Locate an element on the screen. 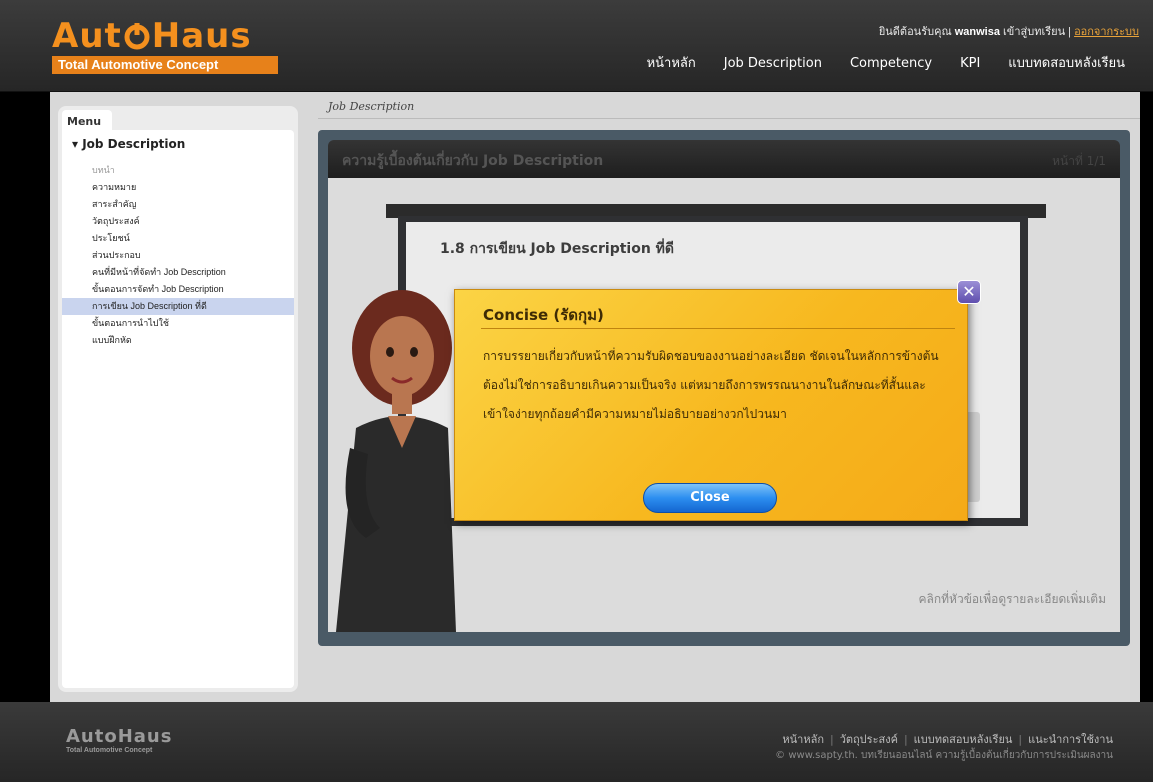  slide-instruction: คลิกที่หัวข้อเพื่อดูรายละเอียดเพิ่มเติม is located at coordinates (1012, 599).